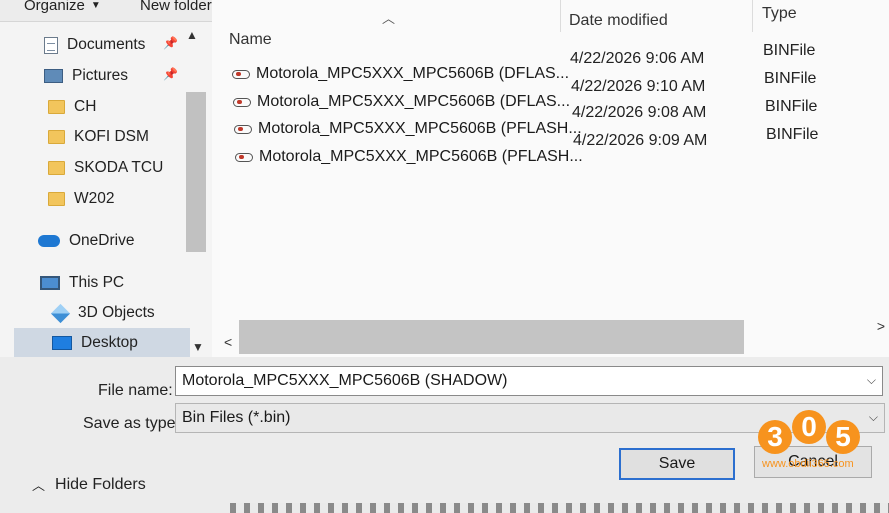  What do you see at coordinates (618, 21) in the screenshot?
I see `column-header-date-modified: Date modified` at bounding box center [618, 21].